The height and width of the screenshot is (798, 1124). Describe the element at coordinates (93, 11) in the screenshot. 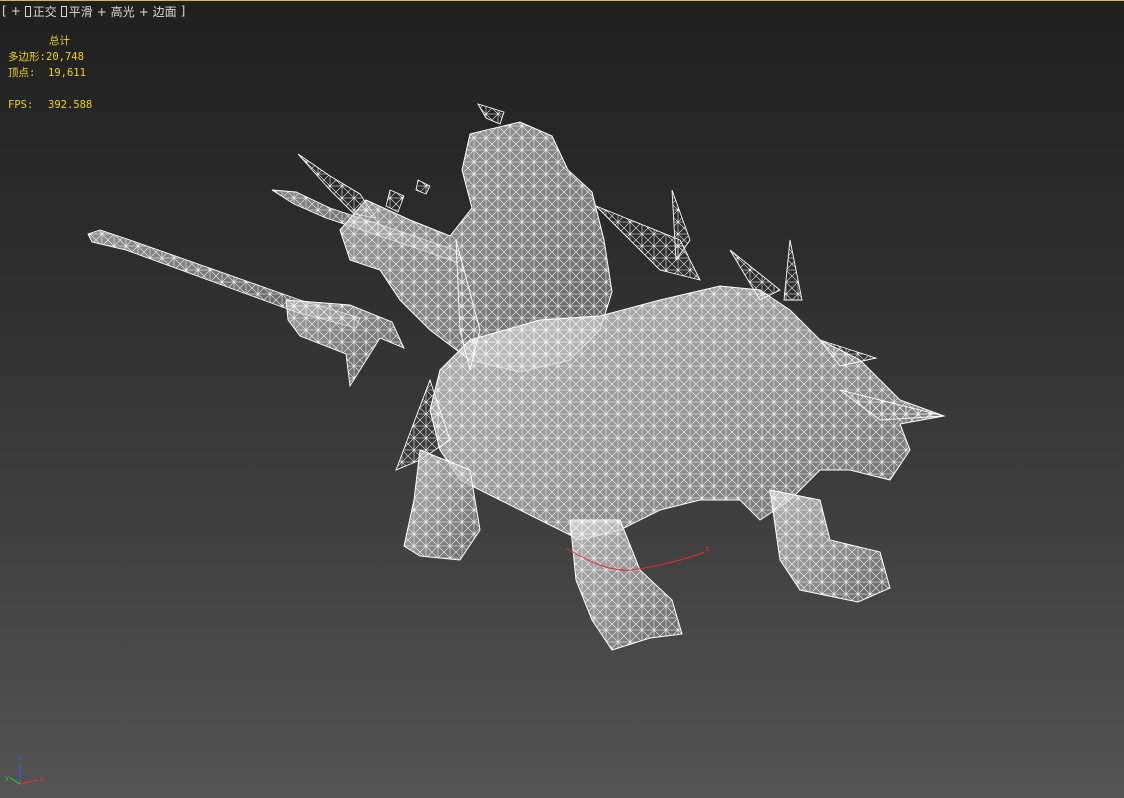

I see `viewport-label-menu: [ + 正交 平滑 + 高光 + 边面 ]` at that location.